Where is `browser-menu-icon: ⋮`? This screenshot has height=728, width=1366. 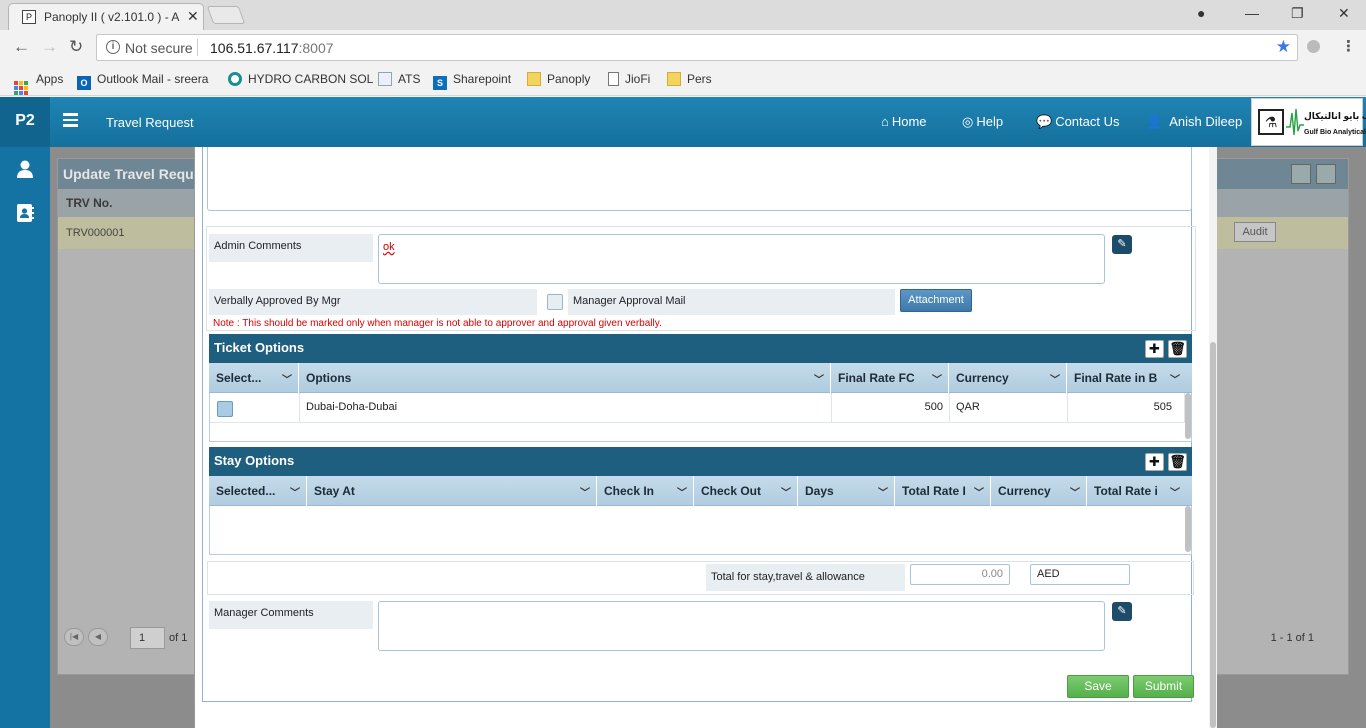 browser-menu-icon: ⋮ is located at coordinates (1348, 46).